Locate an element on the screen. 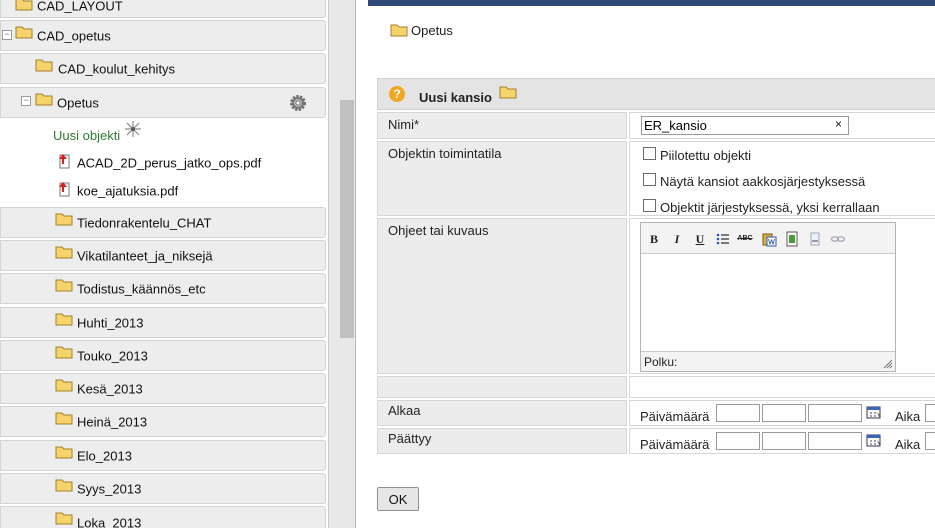  tree-item-huhti: Huhti_2013 is located at coordinates (163, 322).